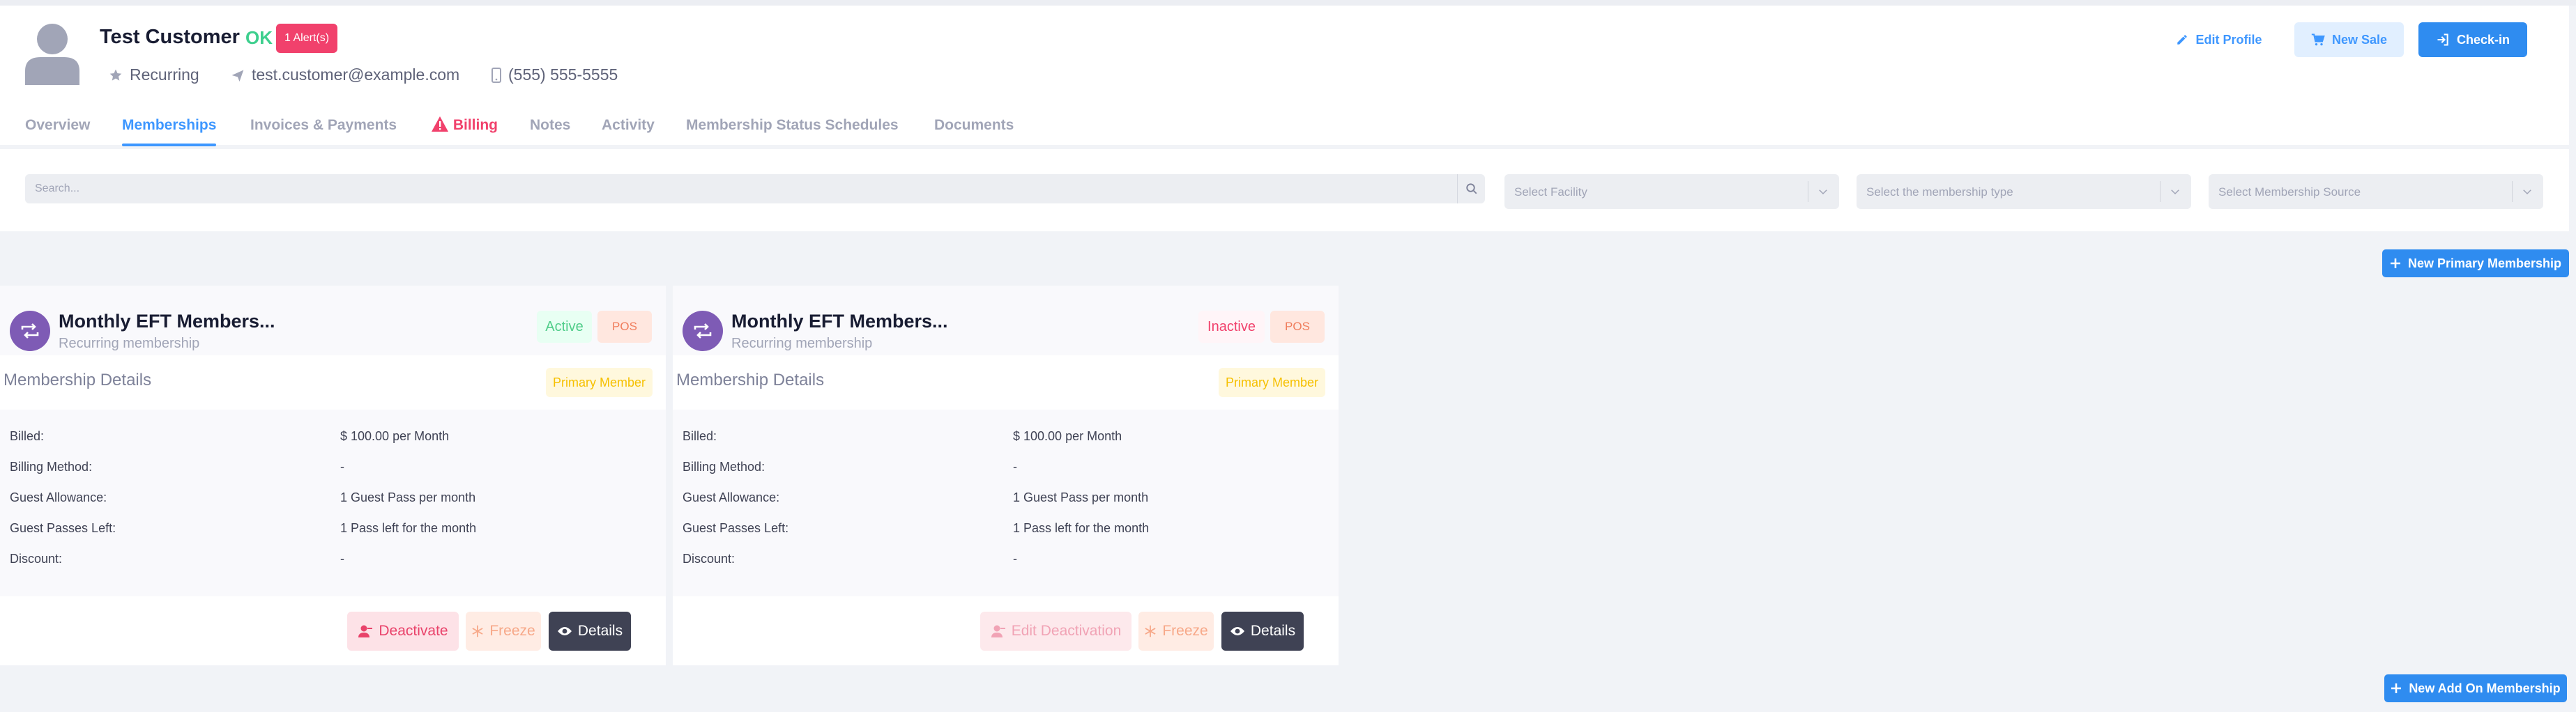 The image size is (2576, 712). I want to click on facility-select: Select Facility, so click(1671, 191).